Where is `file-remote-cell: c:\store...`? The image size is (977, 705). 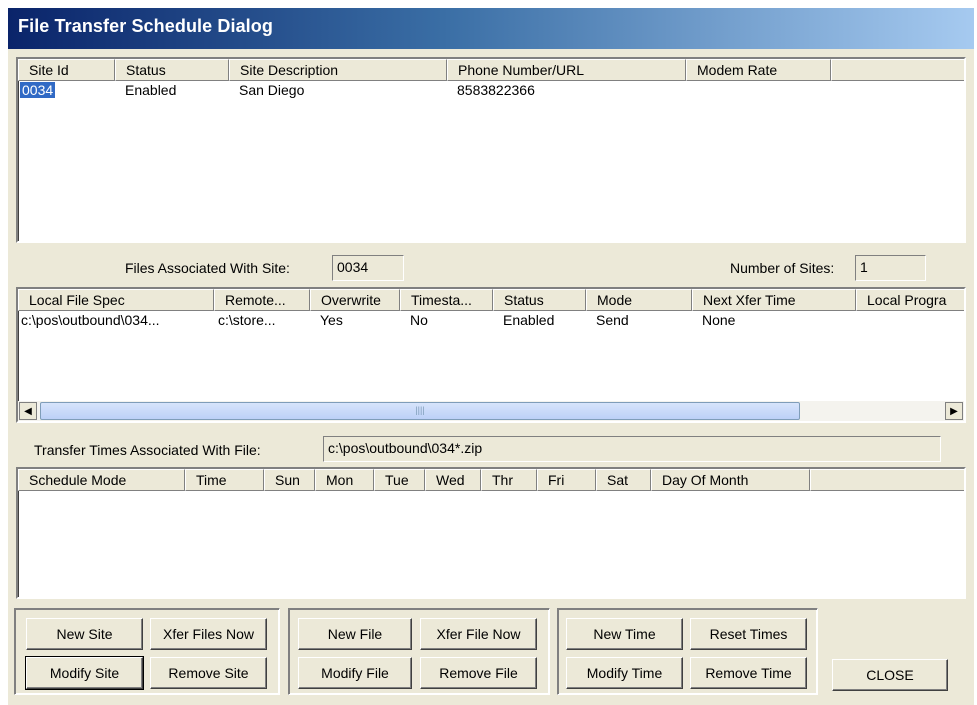
file-remote-cell: c:\store... is located at coordinates (247, 320).